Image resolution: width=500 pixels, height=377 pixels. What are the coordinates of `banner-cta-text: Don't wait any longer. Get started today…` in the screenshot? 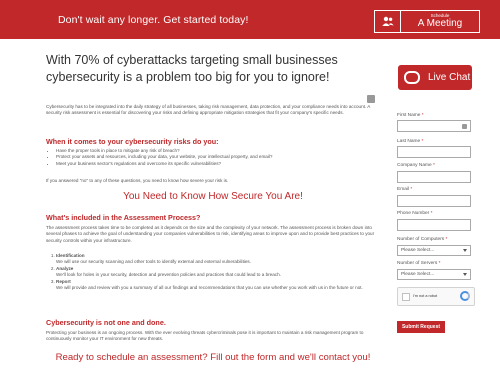 It's located at (153, 20).